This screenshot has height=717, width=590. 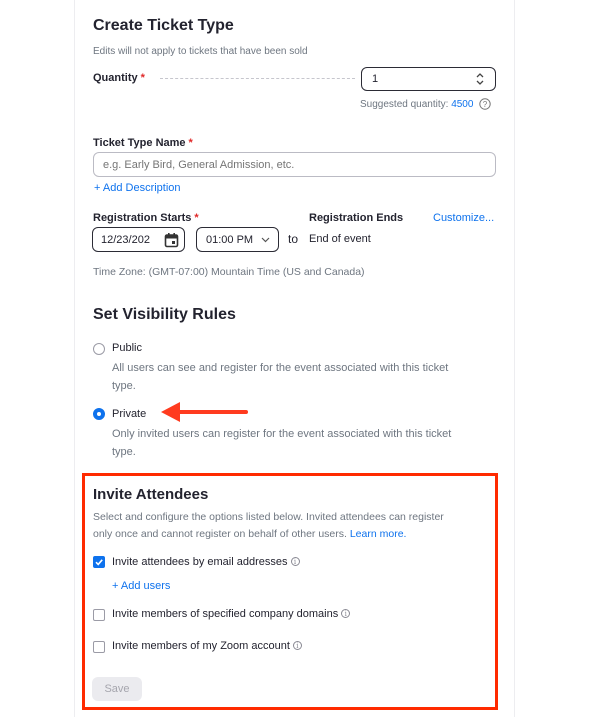 What do you see at coordinates (428, 79) in the screenshot?
I see `quantity-stepper: 1` at bounding box center [428, 79].